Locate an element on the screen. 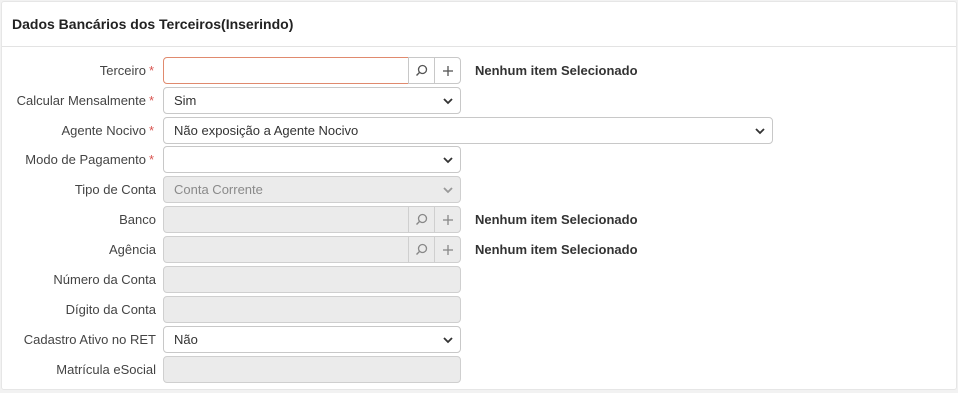 Image resolution: width=958 pixels, height=393 pixels. agencia-search-button is located at coordinates (421, 249).